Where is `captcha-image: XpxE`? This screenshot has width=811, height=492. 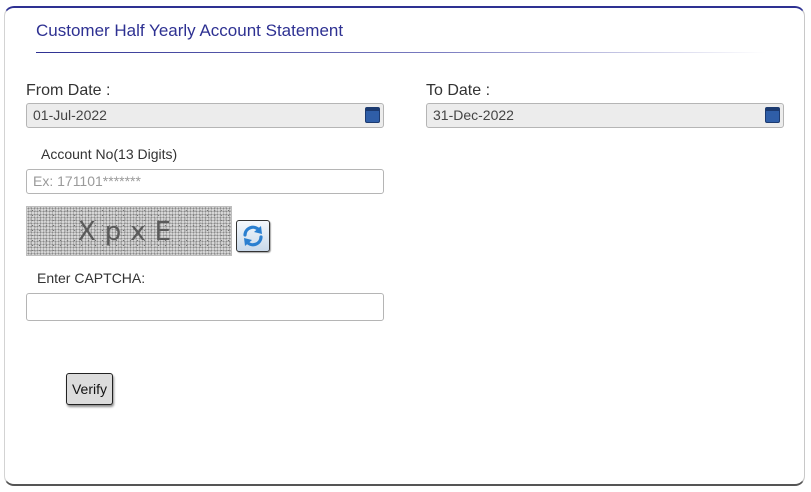
captcha-image: XpxE is located at coordinates (129, 231).